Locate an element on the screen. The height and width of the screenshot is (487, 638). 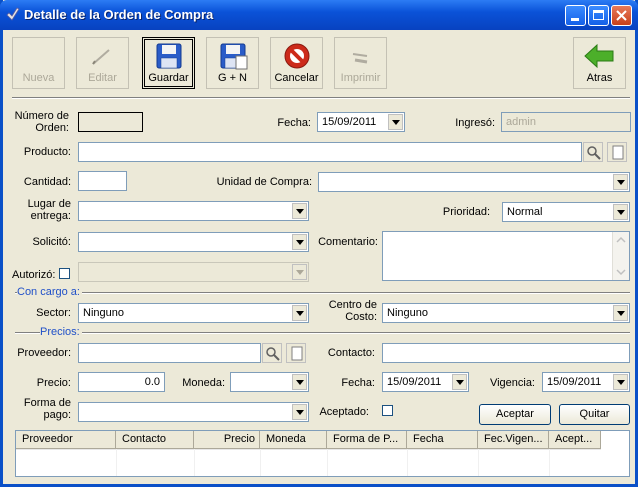
sector-label: Sector: is located at coordinates (53, 313).